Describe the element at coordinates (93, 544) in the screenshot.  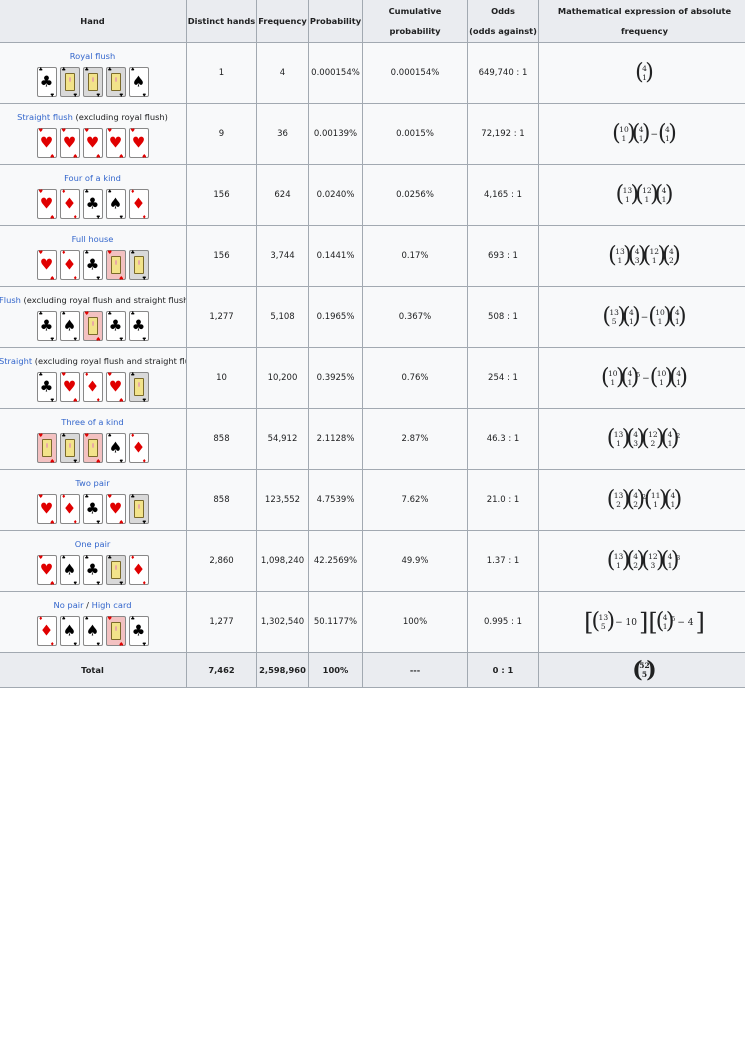
I see `hand-link: One pair` at that location.